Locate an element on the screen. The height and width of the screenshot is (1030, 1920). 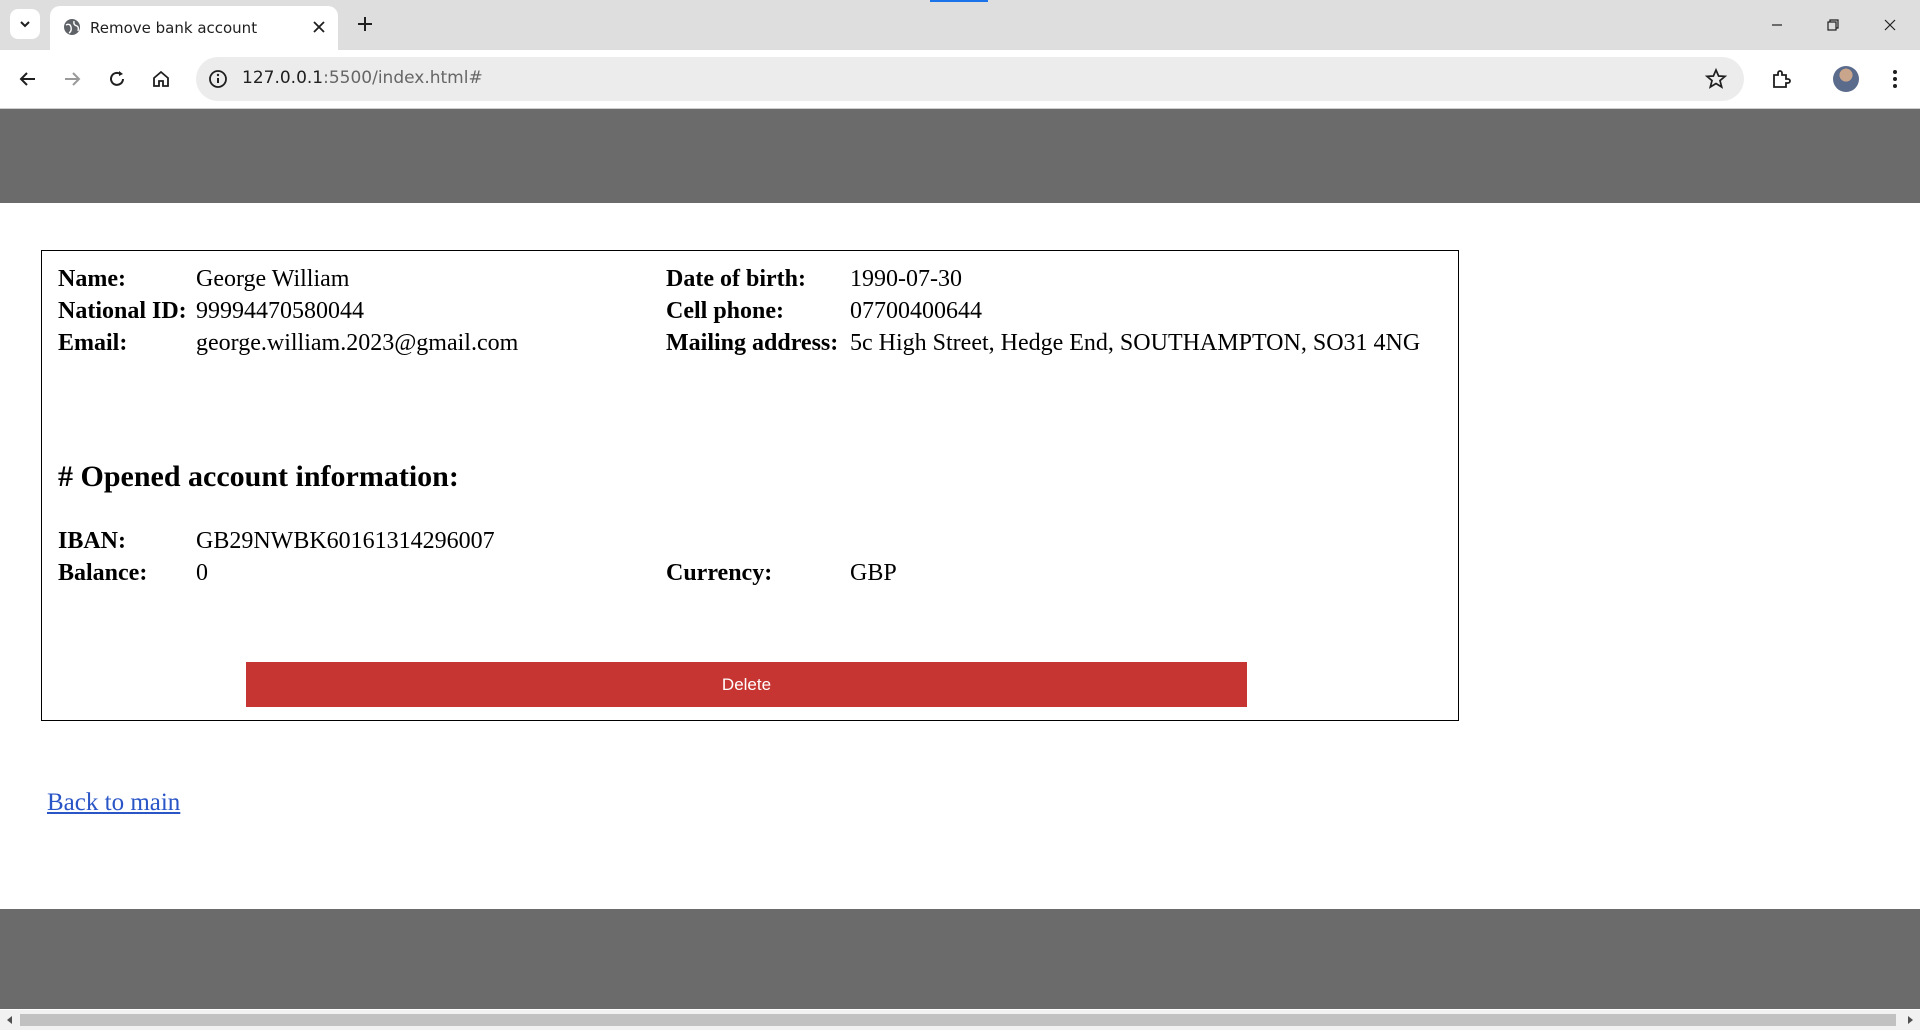
scrollbar-thumb is located at coordinates (958, 1020).